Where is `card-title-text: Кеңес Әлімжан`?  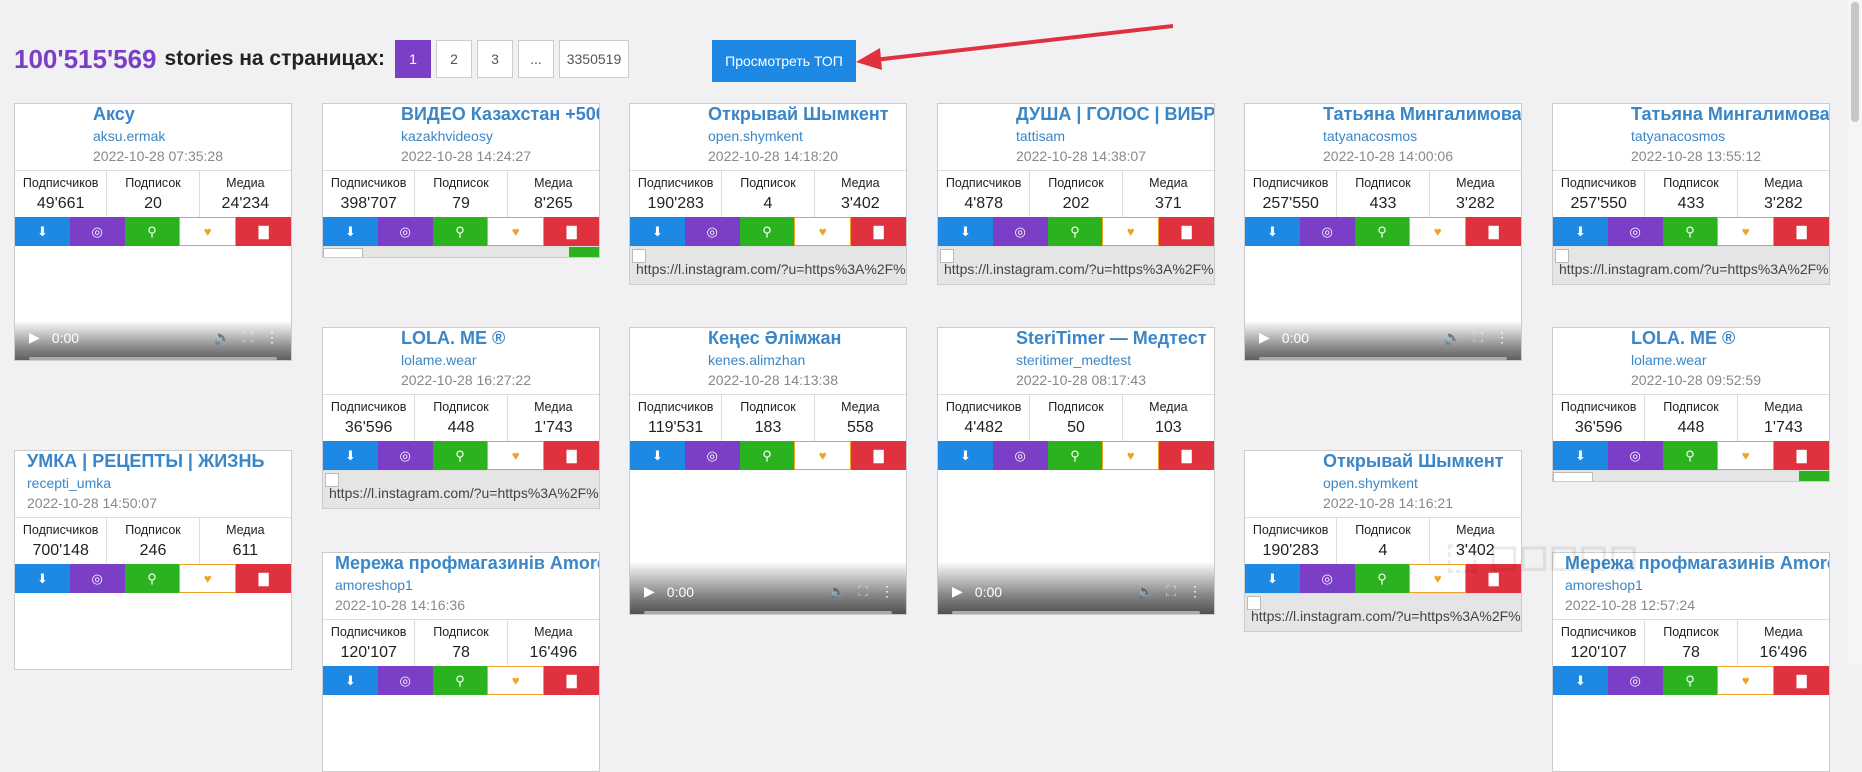
card-title-text: Кеңес Әлімжан is located at coordinates (774, 338).